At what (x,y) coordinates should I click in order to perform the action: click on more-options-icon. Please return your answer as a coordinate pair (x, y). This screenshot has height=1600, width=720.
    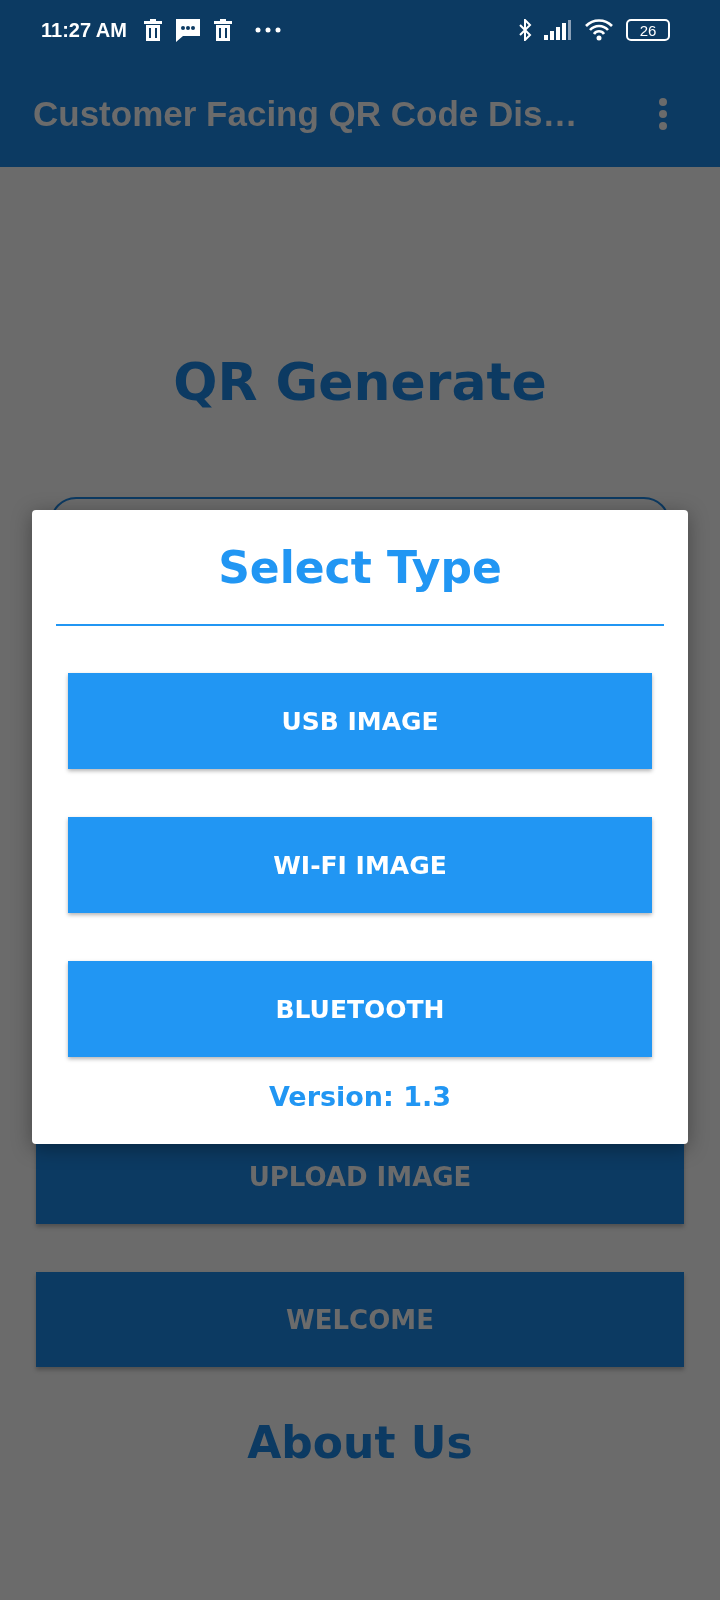
    Looking at the image, I should click on (663, 113).